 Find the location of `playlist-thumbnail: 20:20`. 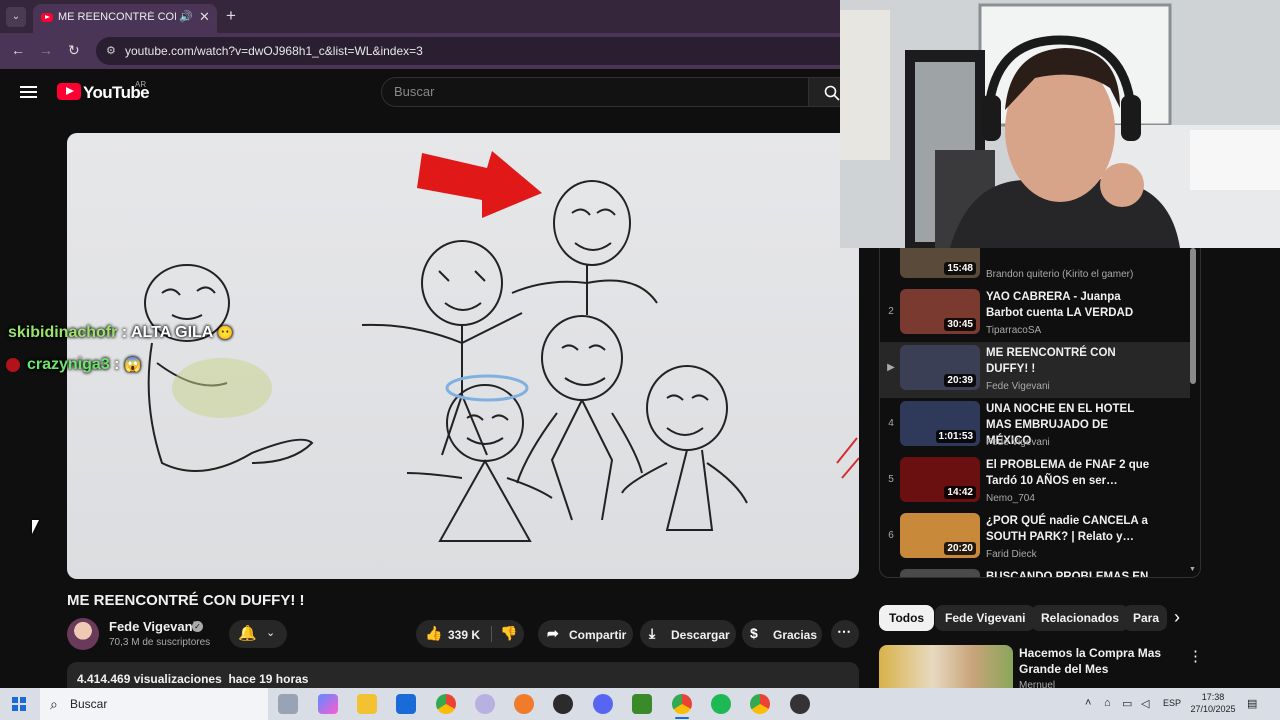

playlist-thumbnail: 20:20 is located at coordinates (940, 535).